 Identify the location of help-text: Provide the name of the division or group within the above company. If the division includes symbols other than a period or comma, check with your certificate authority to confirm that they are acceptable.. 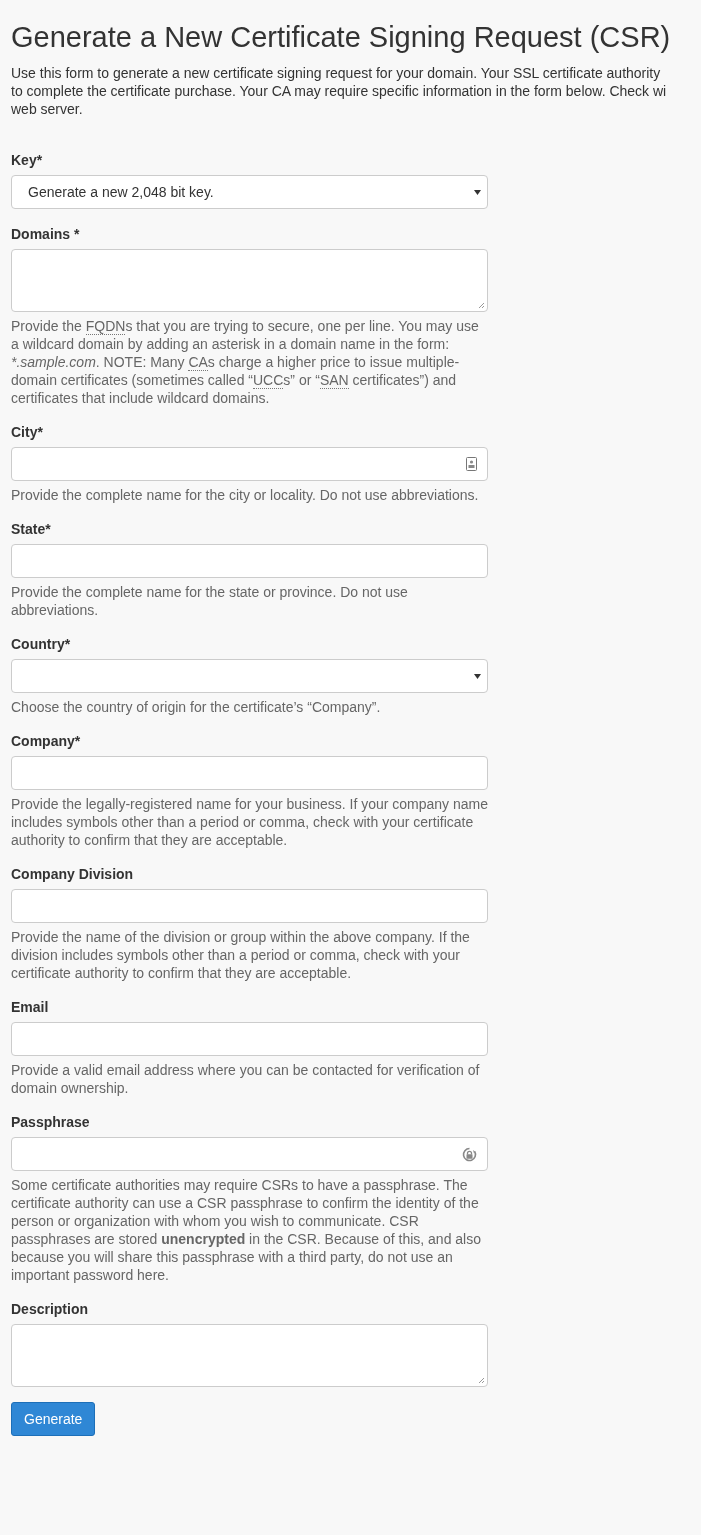
(241, 955).